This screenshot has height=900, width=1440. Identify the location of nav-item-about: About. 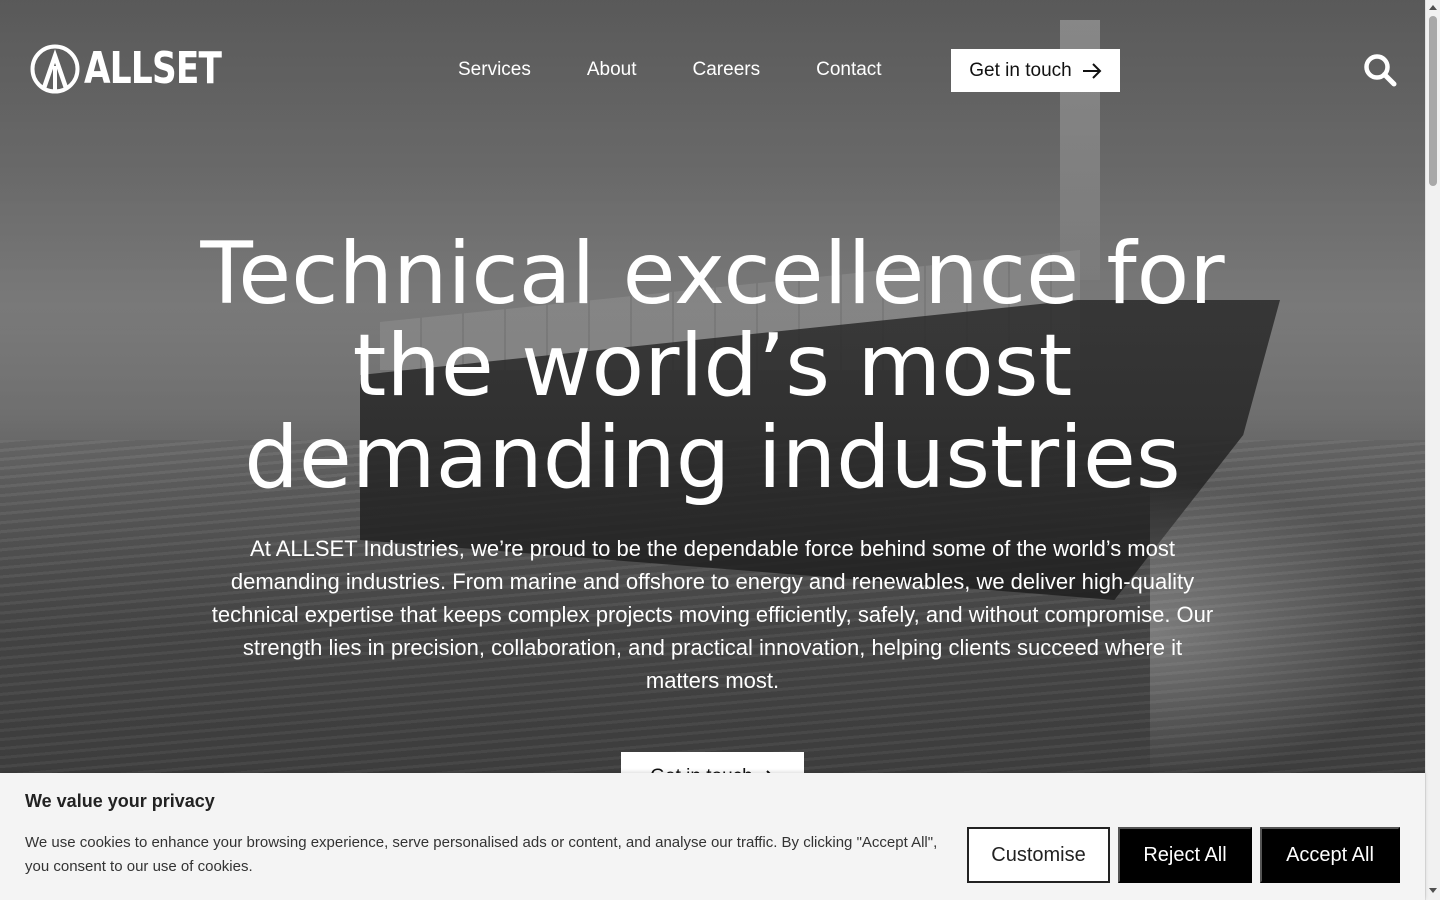
(612, 70).